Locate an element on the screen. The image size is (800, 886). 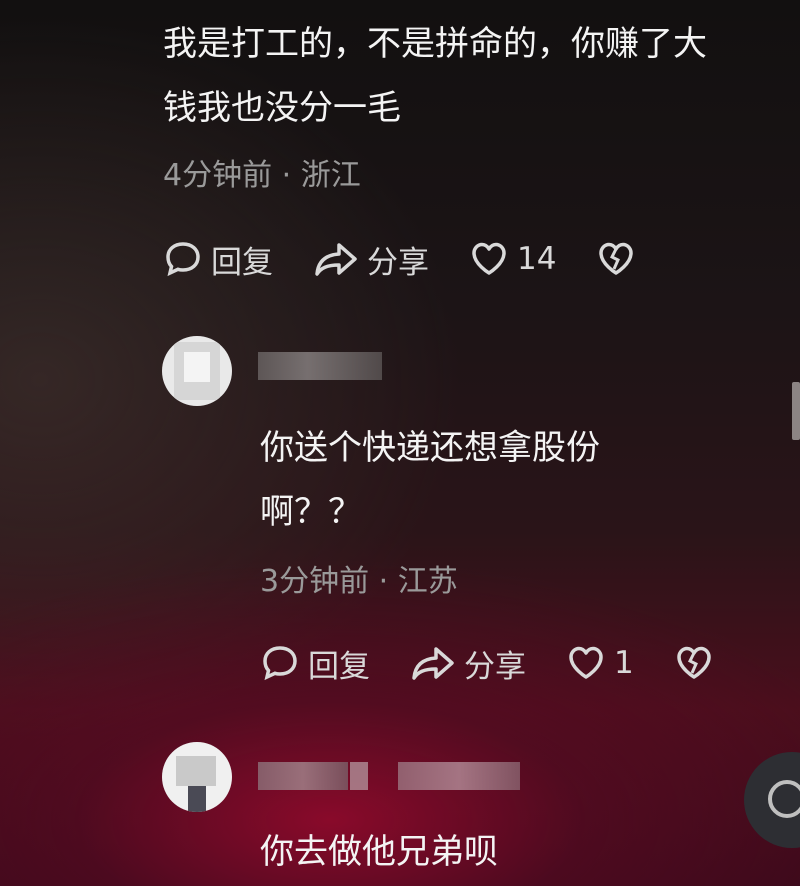
comment-3-text-line1: 你去做他兄弟呗 is located at coordinates (379, 852).